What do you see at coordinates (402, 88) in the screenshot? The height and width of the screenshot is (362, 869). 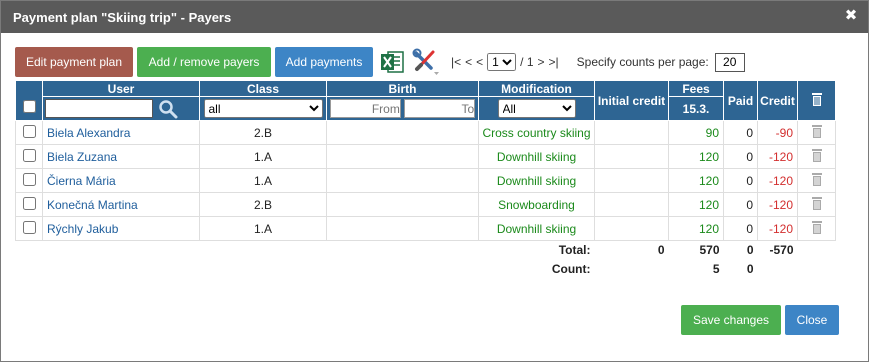 I see `birth-header: Birth` at bounding box center [402, 88].